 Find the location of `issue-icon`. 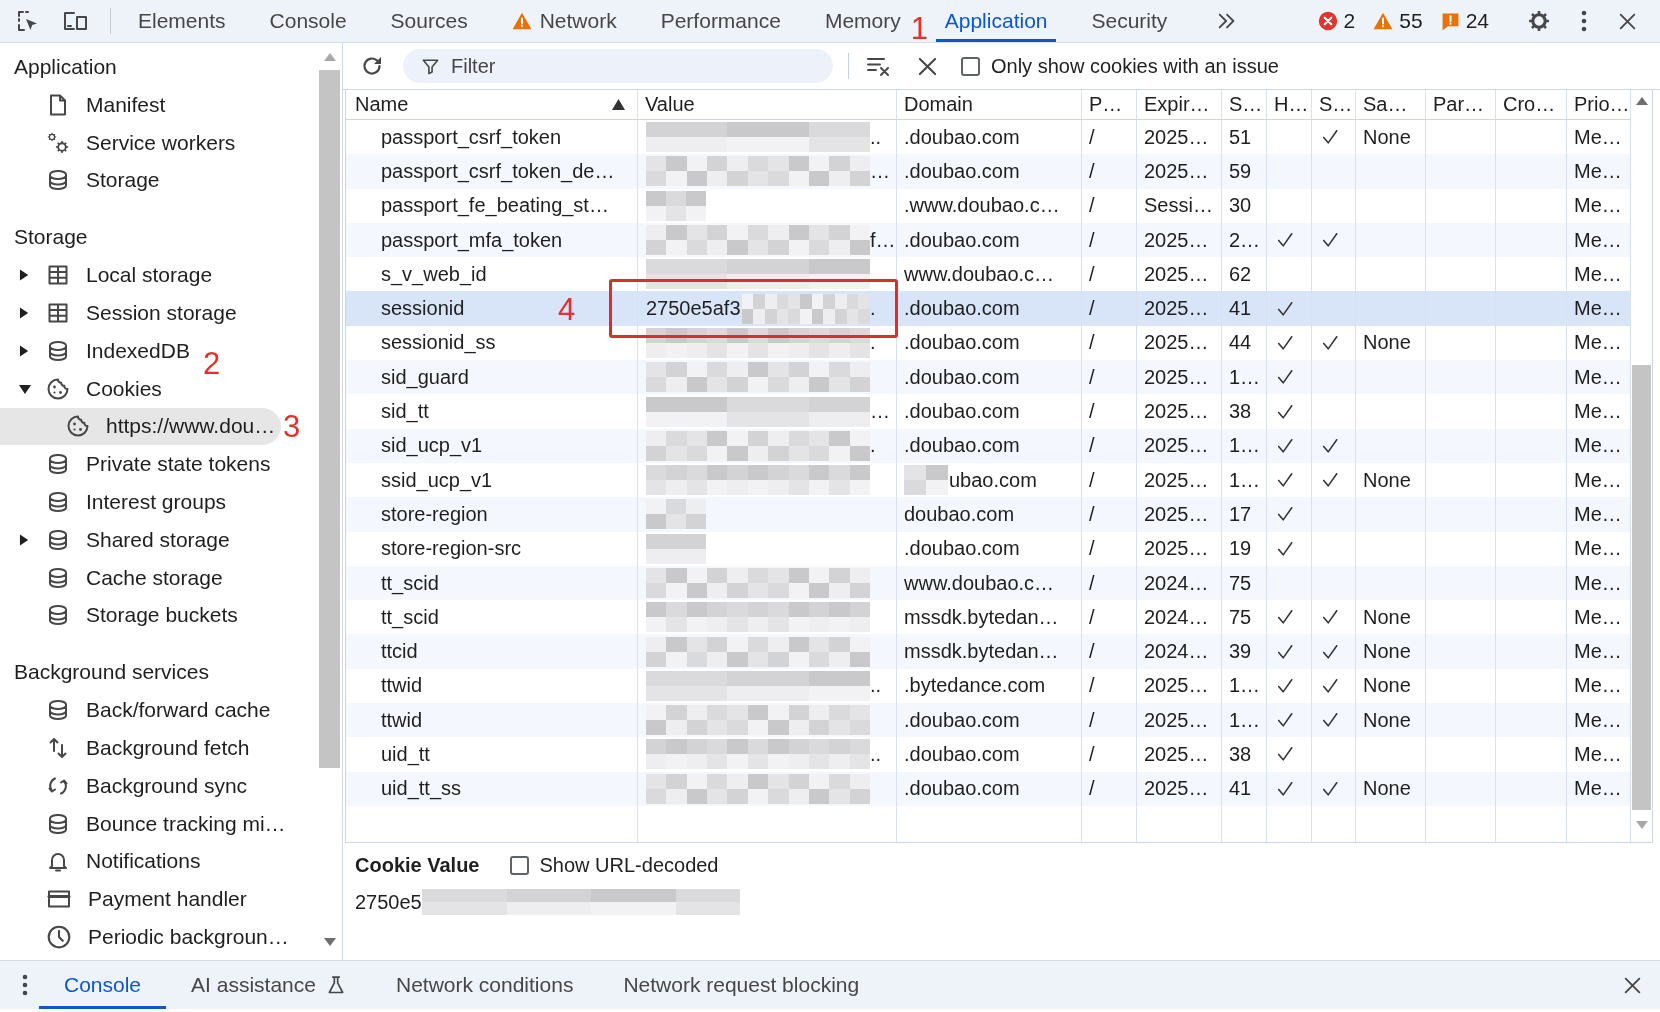

issue-icon is located at coordinates (1450, 21).